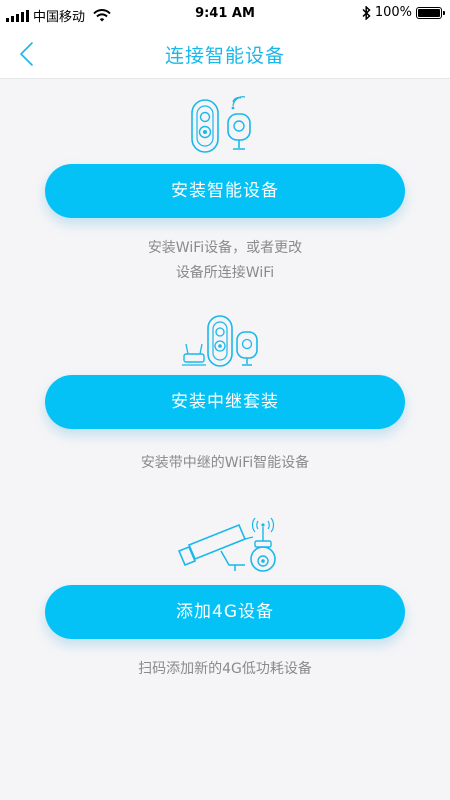 This screenshot has width=450, height=800. Describe the element at coordinates (220, 341) in the screenshot. I see `repeater-kit-icon` at that location.